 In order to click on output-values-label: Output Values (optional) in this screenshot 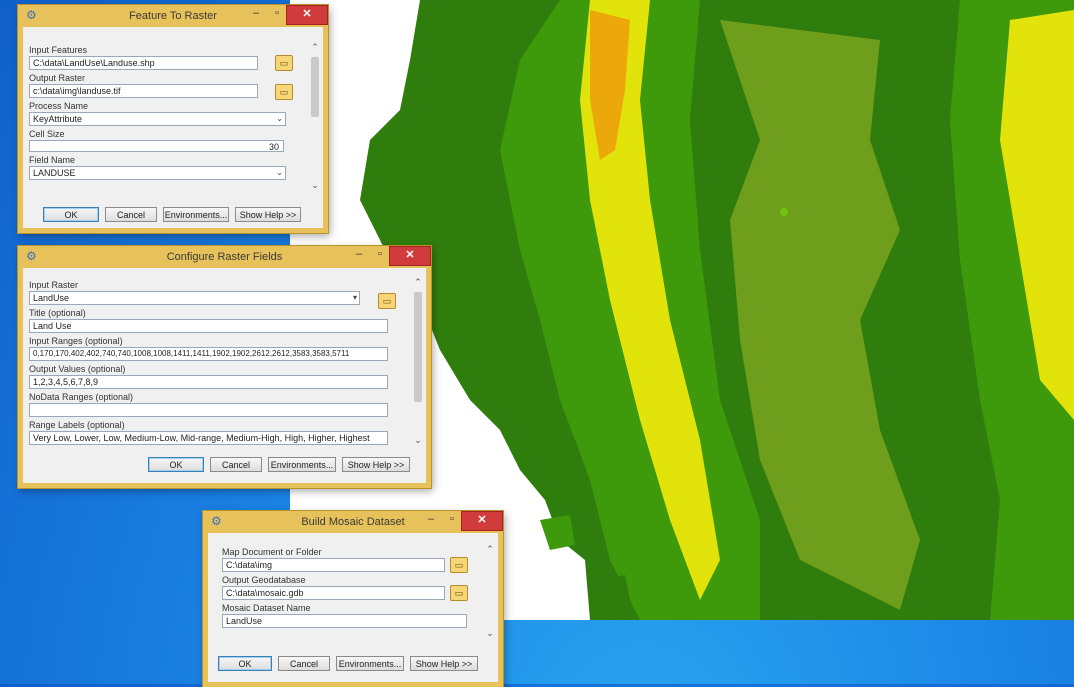, I will do `click(77, 369)`.